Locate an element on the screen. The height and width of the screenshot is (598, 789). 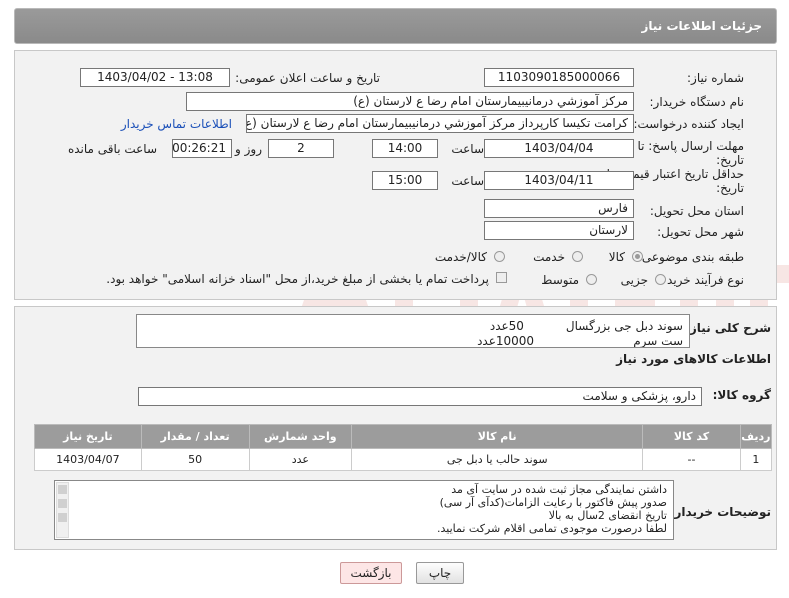
buyer-contact-link: اطلاعات تماس خریدار is located at coordinates (176, 124).